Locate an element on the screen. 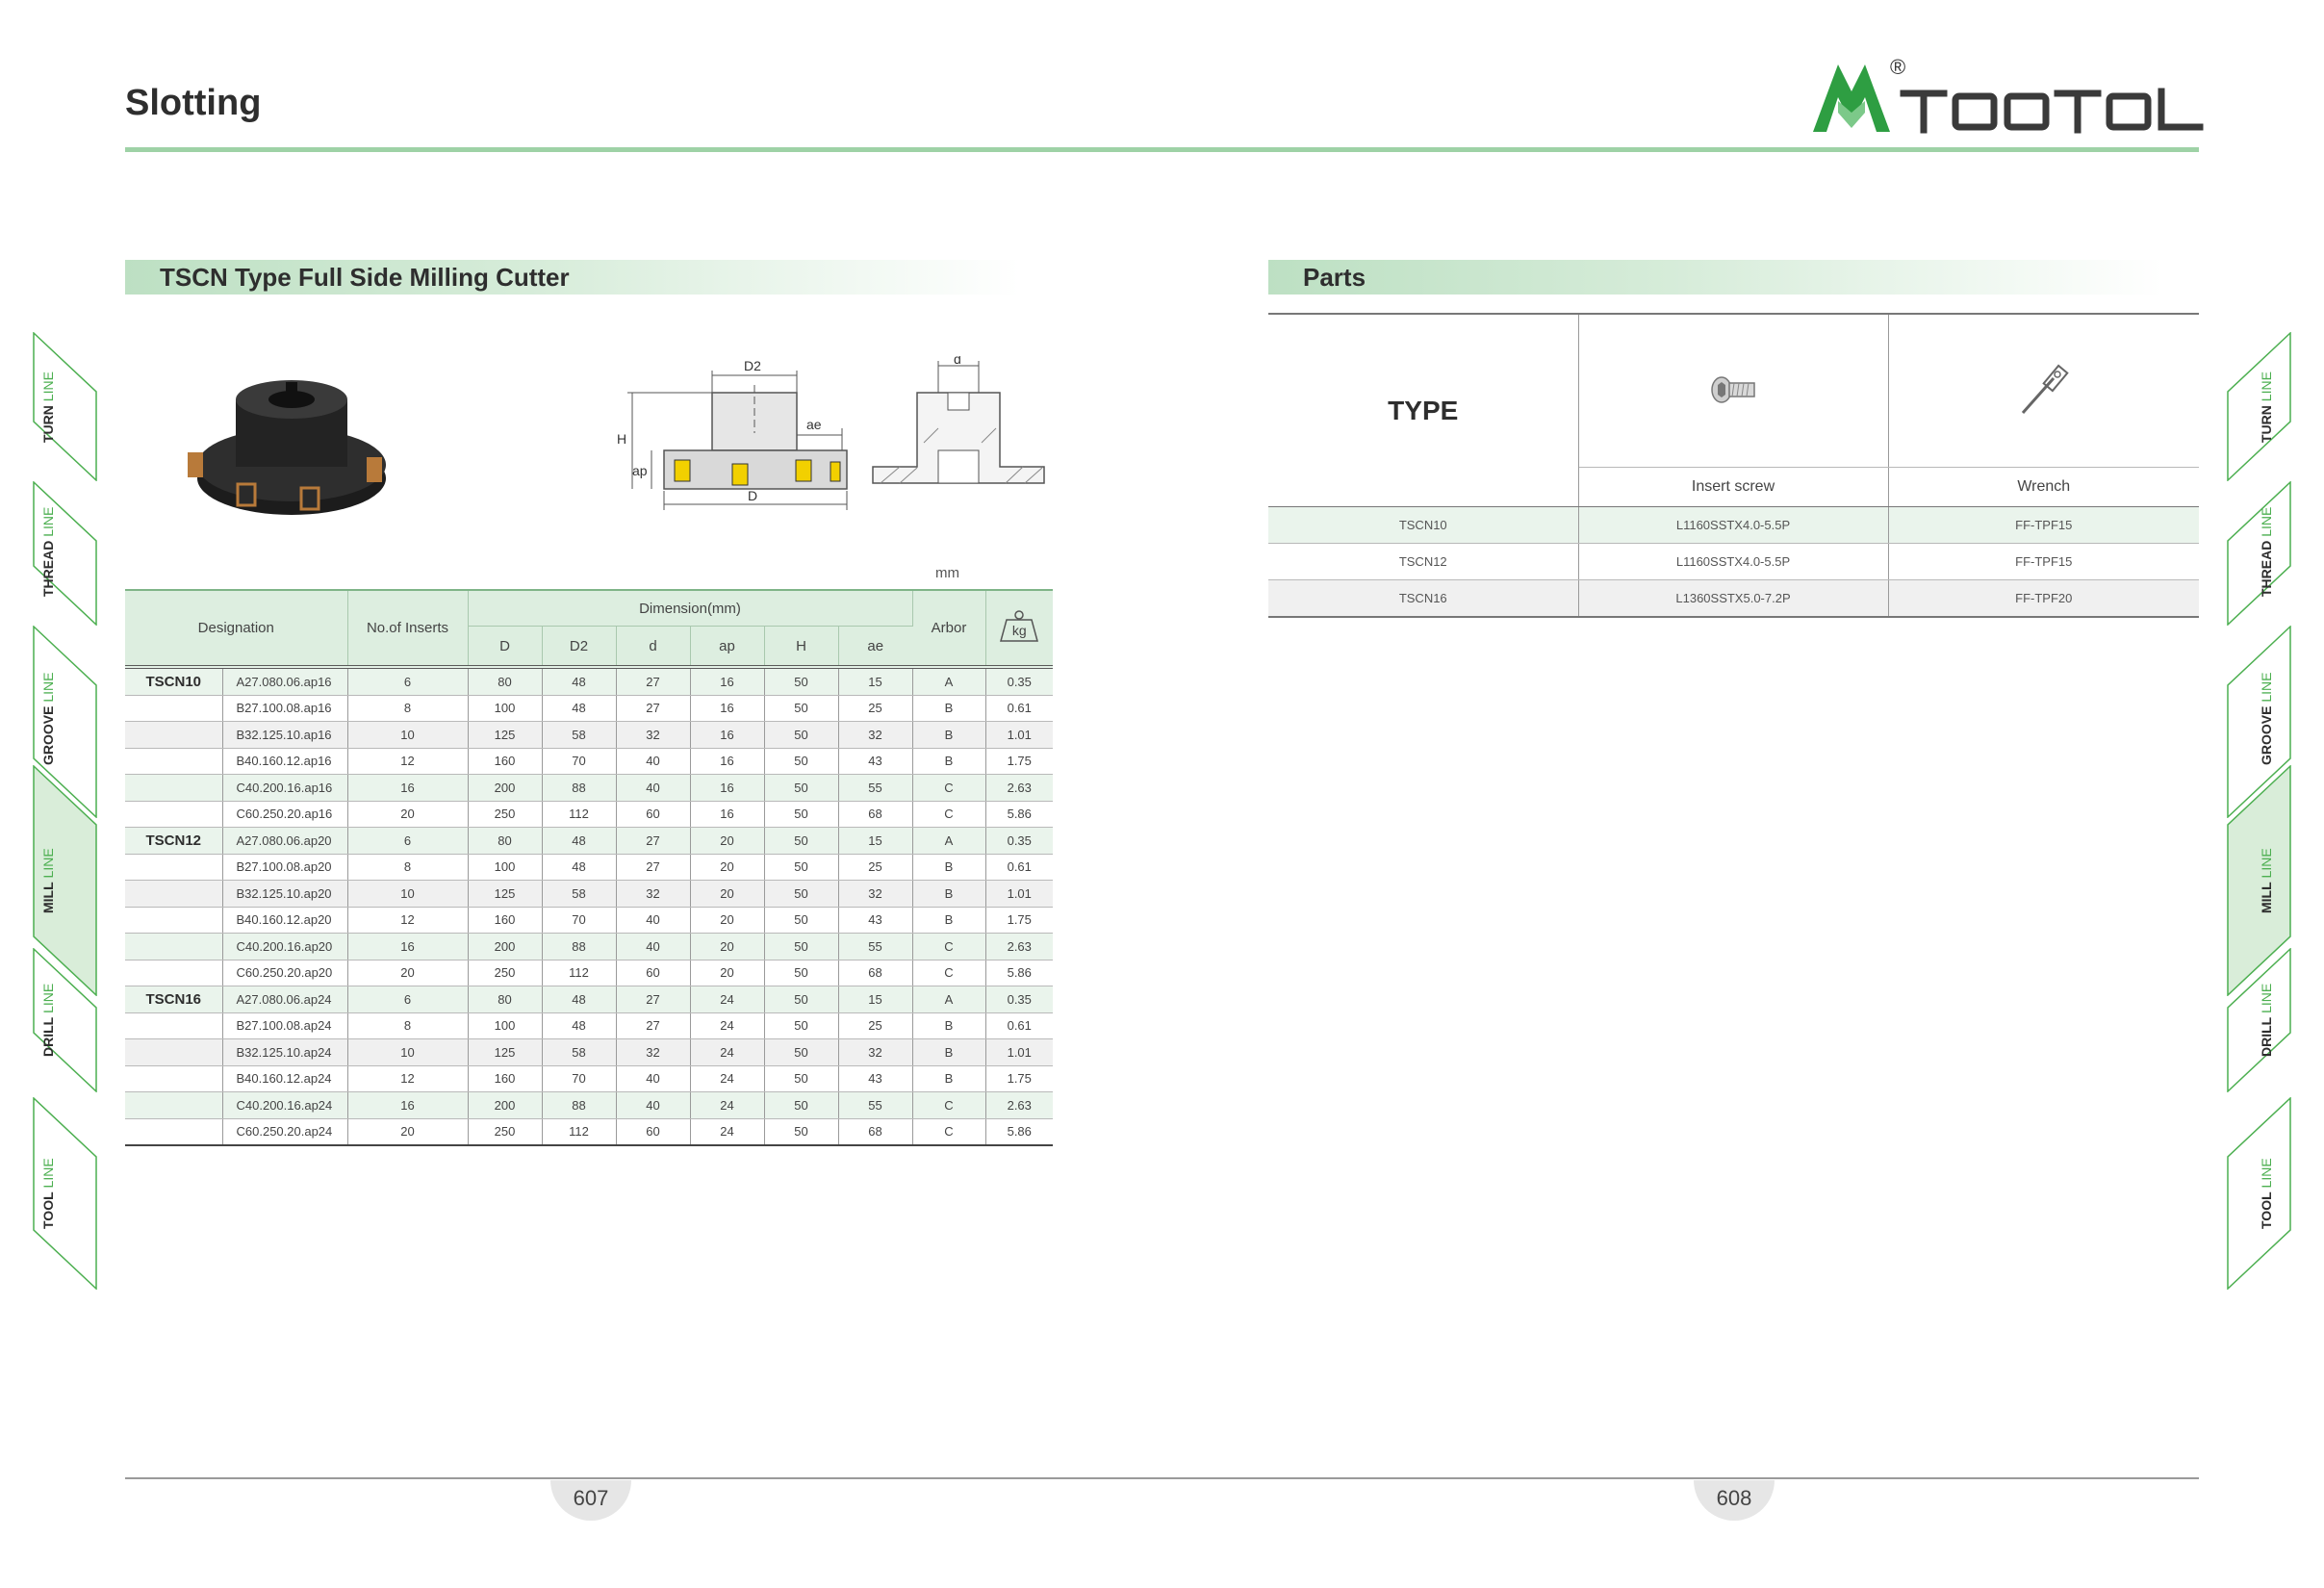 The width and height of the screenshot is (2324, 1588). side-tab-label: TOOL LINE is located at coordinates (52, 1193).